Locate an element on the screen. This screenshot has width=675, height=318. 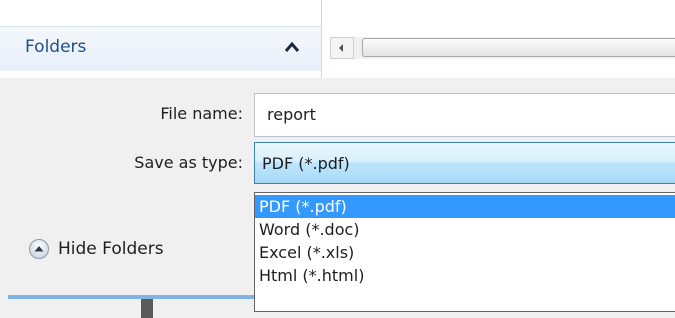
file-name-label: File name: is located at coordinates (201, 113).